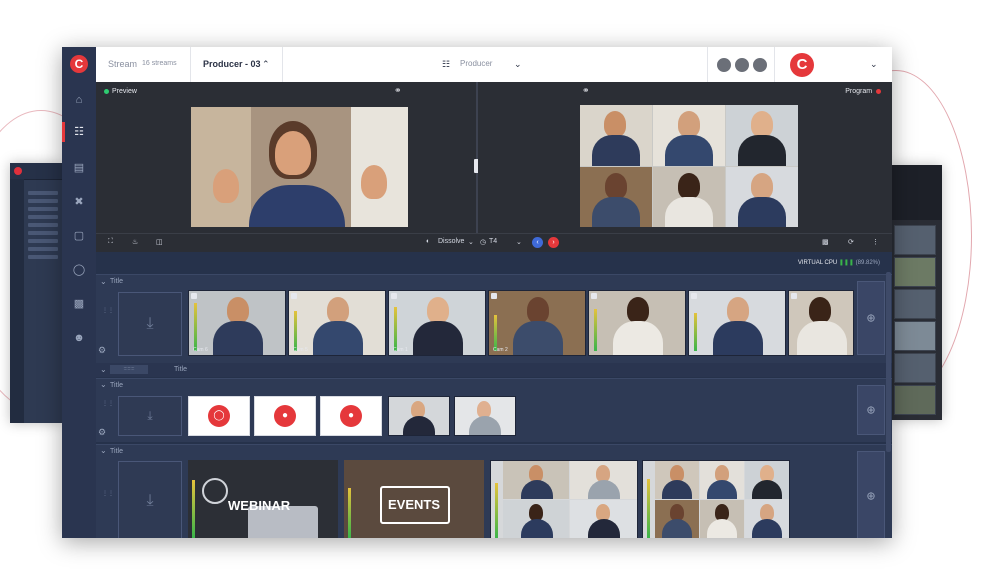  Describe the element at coordinates (494, 370) in the screenshot. I see `group-divider: ⌄ :::::::: Title` at that location.